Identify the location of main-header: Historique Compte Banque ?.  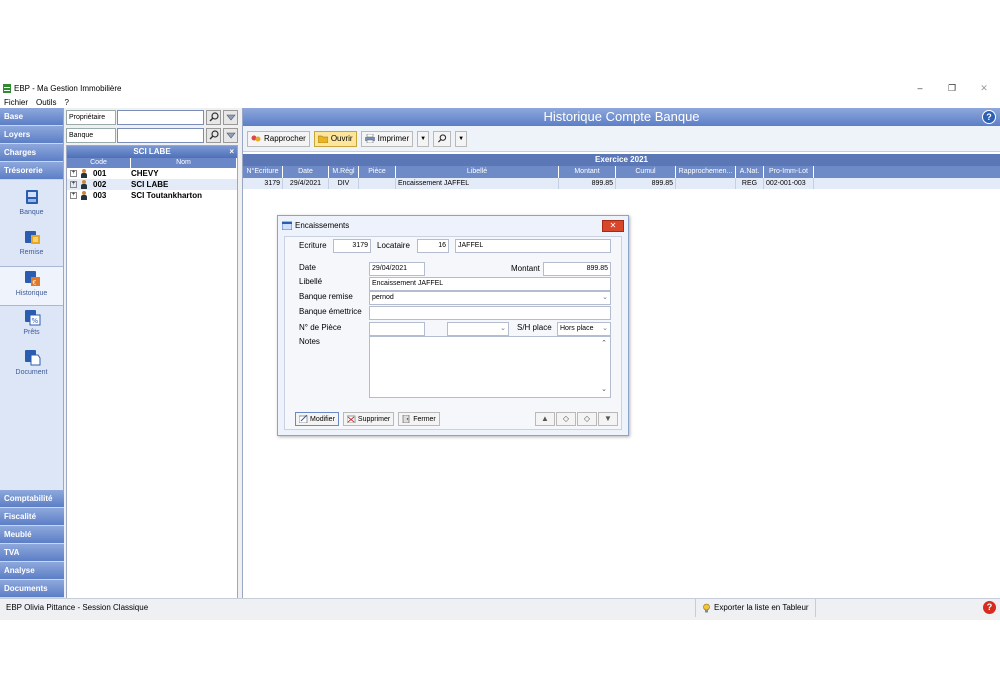
(621, 117).